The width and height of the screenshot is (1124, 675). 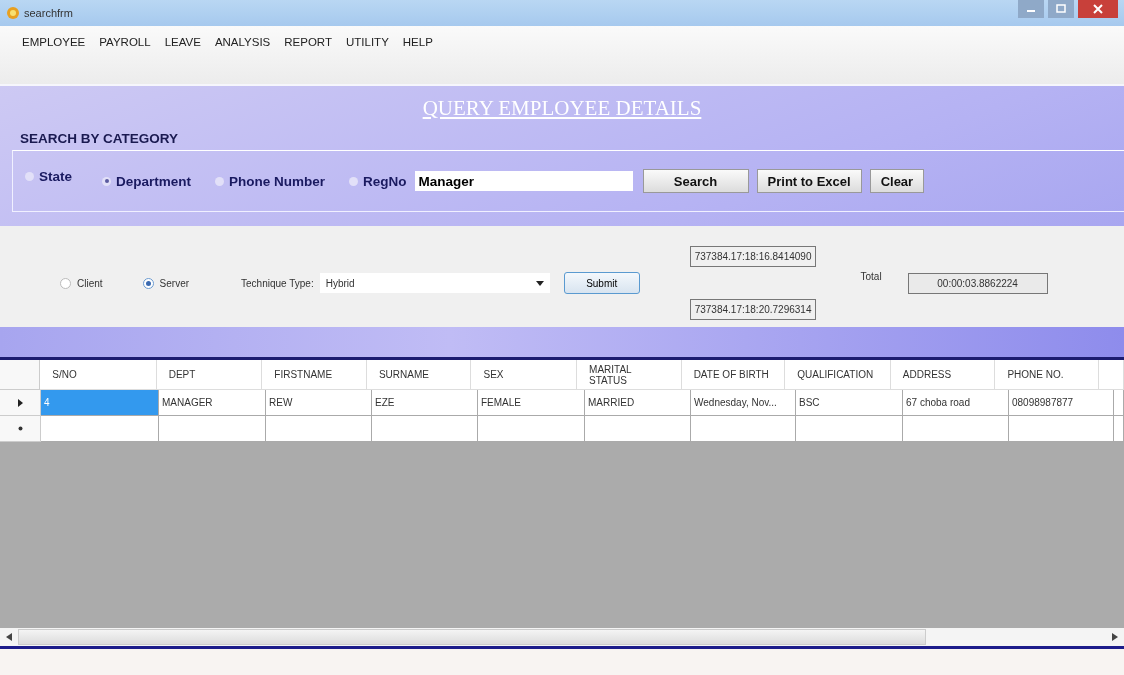 I want to click on action-button: Print to Excel, so click(x=809, y=181).